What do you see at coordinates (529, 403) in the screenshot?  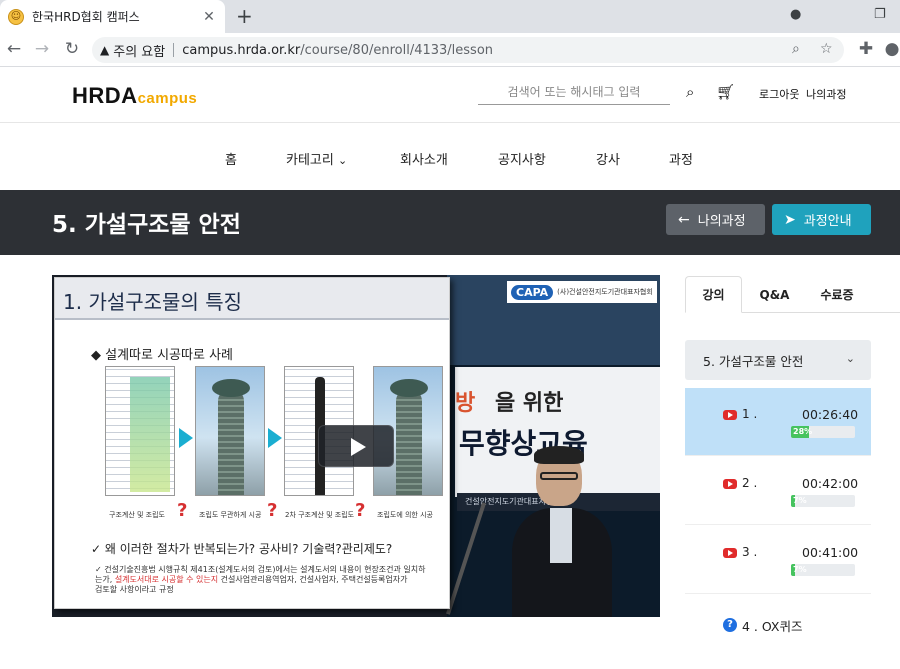 I see `banner-dark-text: 을 위한` at bounding box center [529, 403].